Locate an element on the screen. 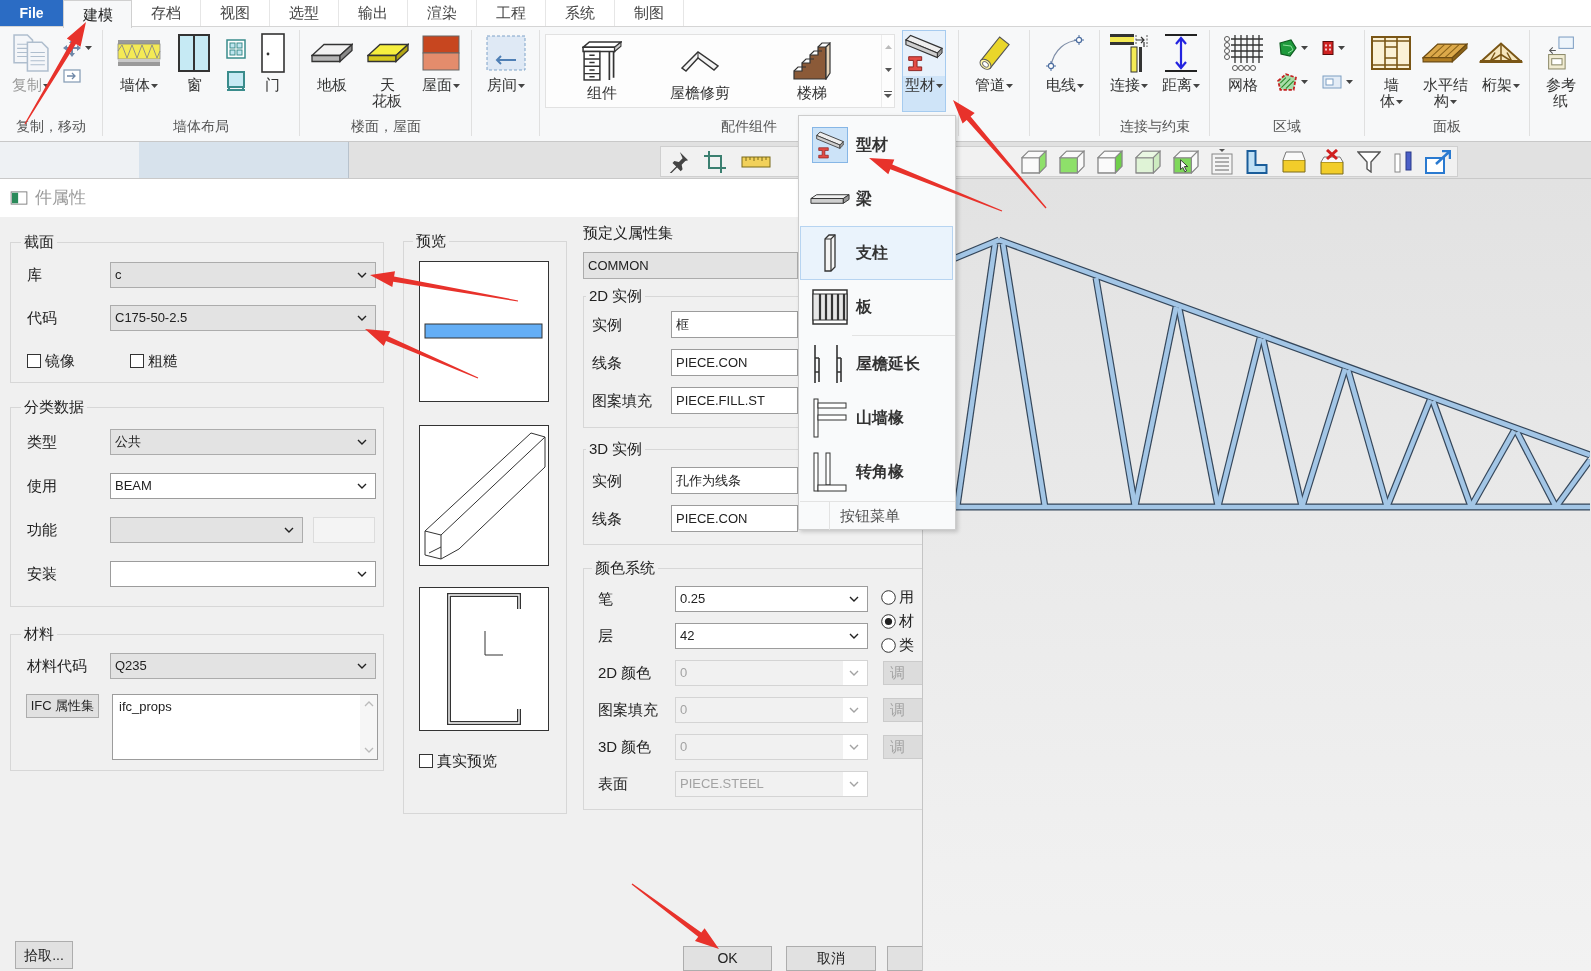 The height and width of the screenshot is (971, 1591). box-icon is located at coordinates (1294, 161).